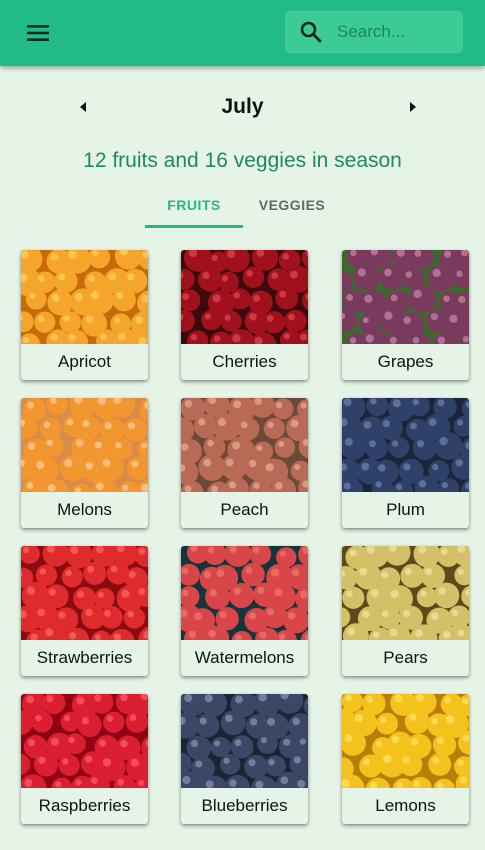 This screenshot has width=485, height=850. I want to click on produce-card: Blueberries, so click(244, 759).